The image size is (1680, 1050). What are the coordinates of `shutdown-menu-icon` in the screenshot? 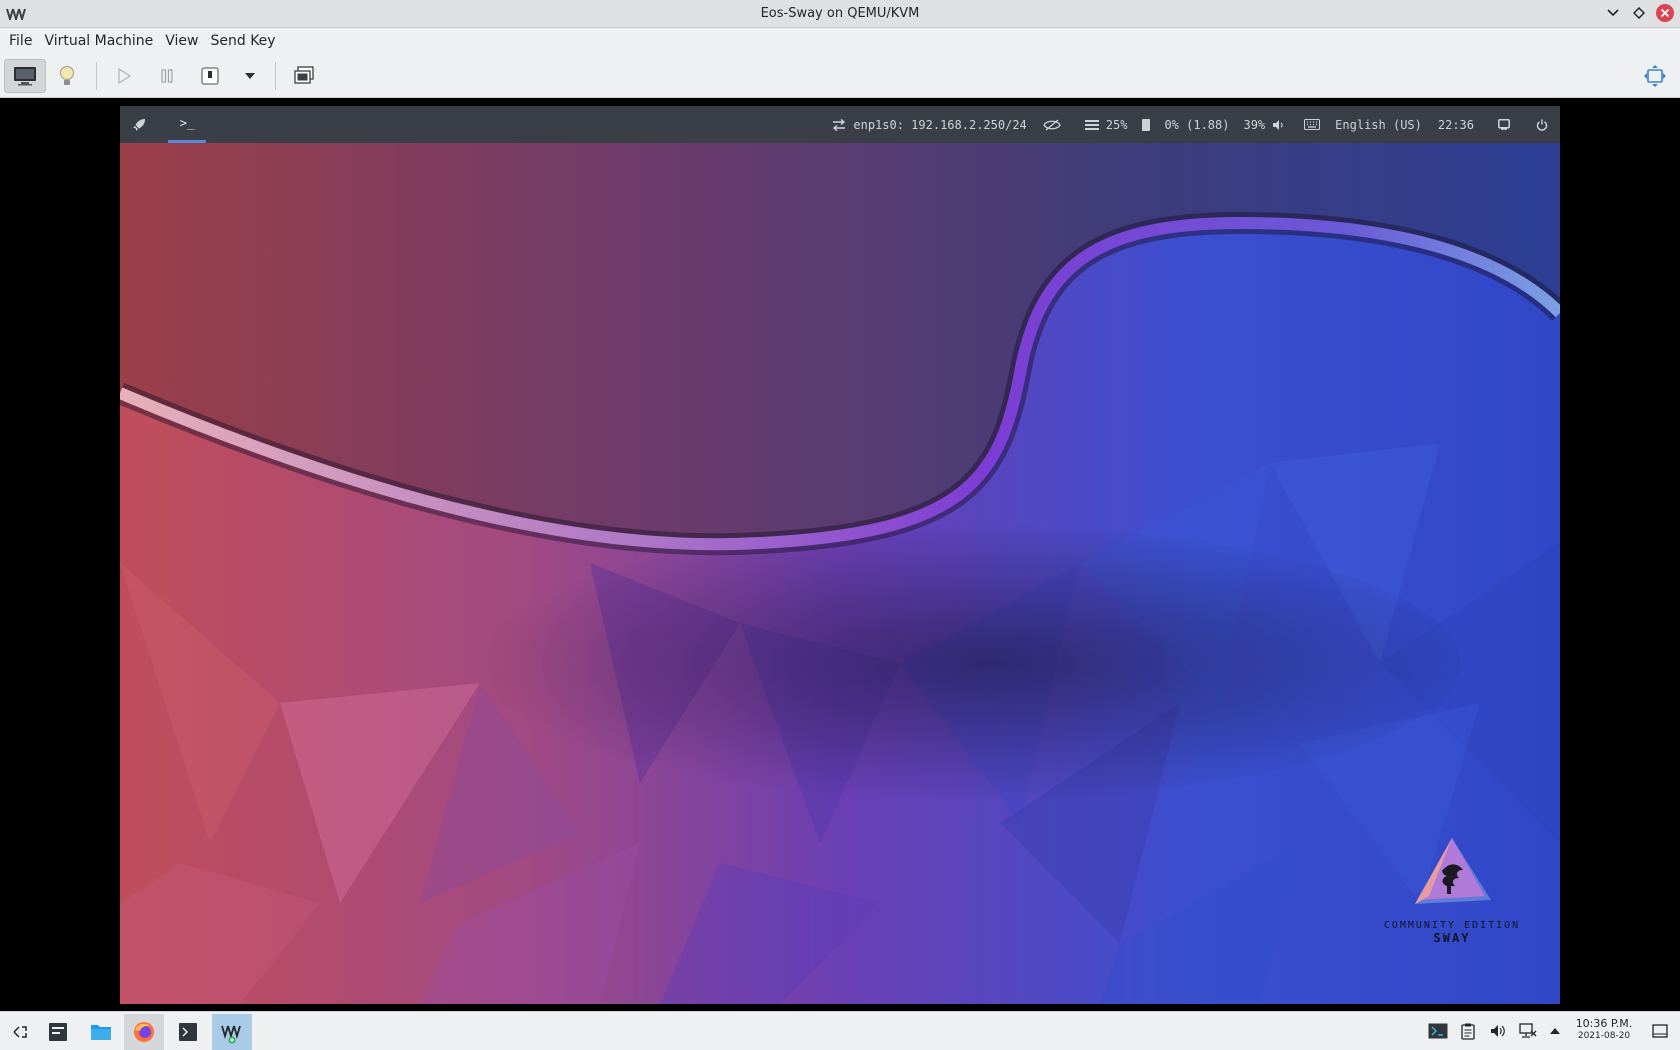 It's located at (250, 76).